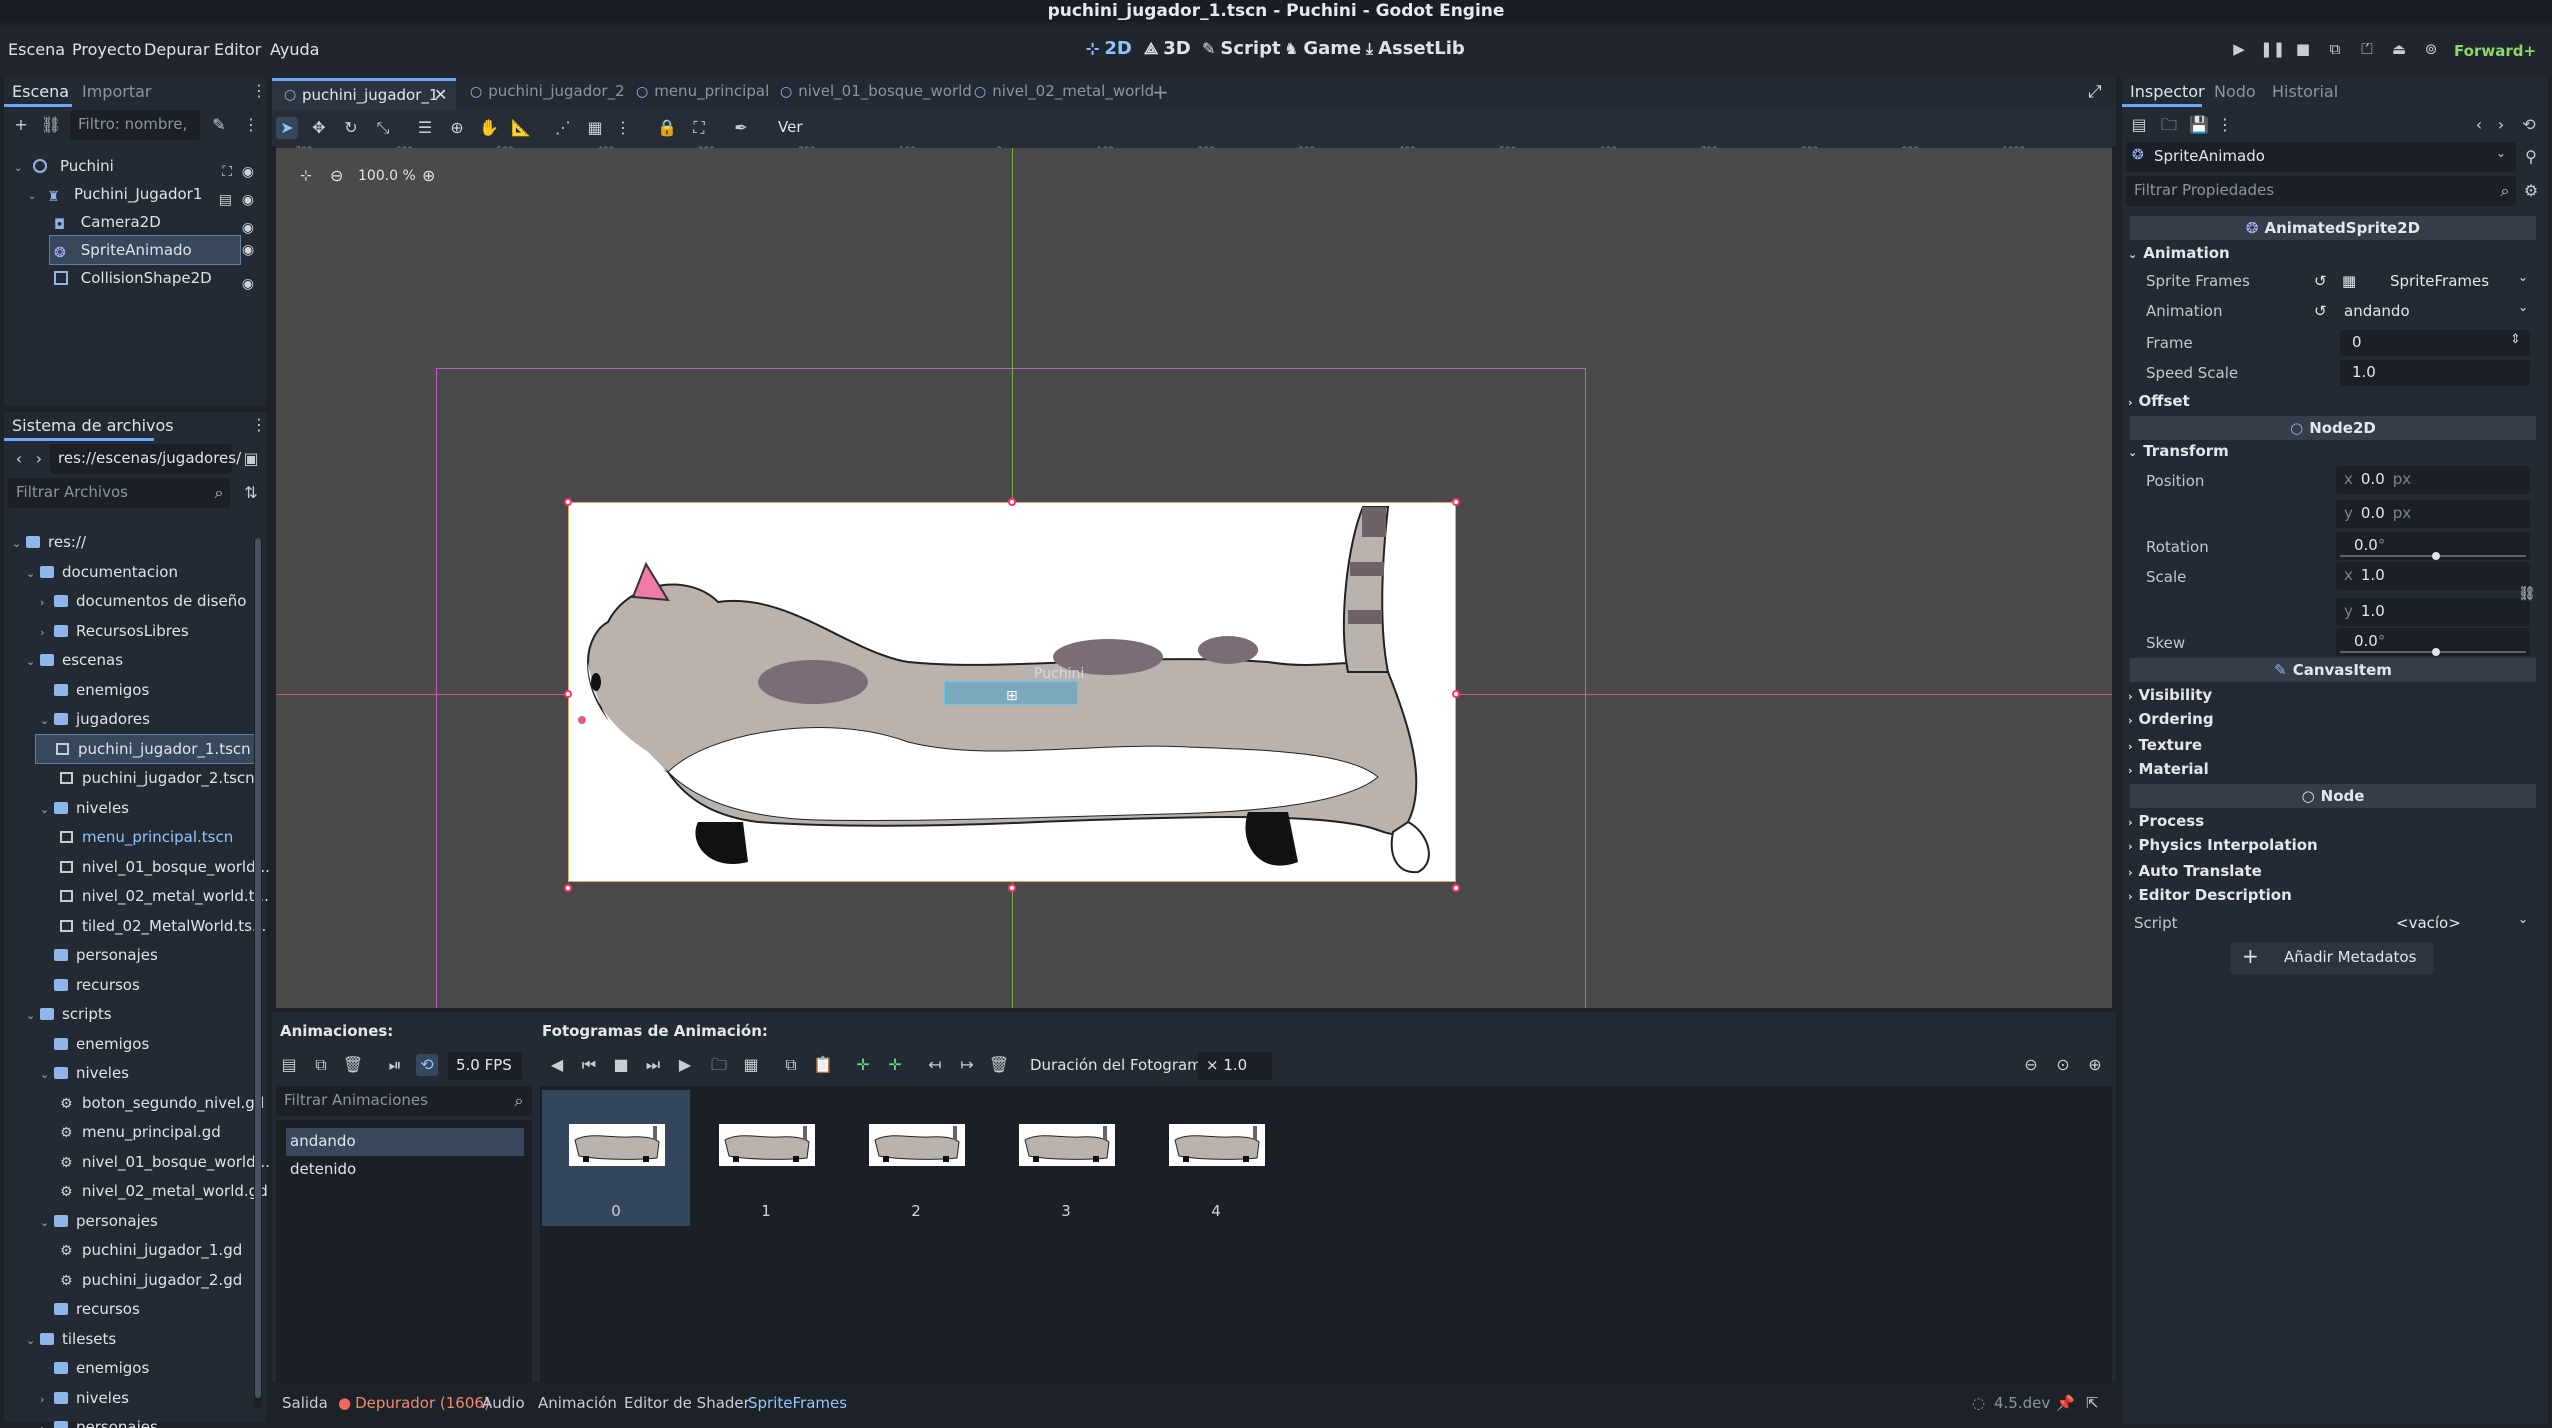 This screenshot has height=1428, width=2552. I want to click on delete-frame-icon: 🗑, so click(999, 1065).